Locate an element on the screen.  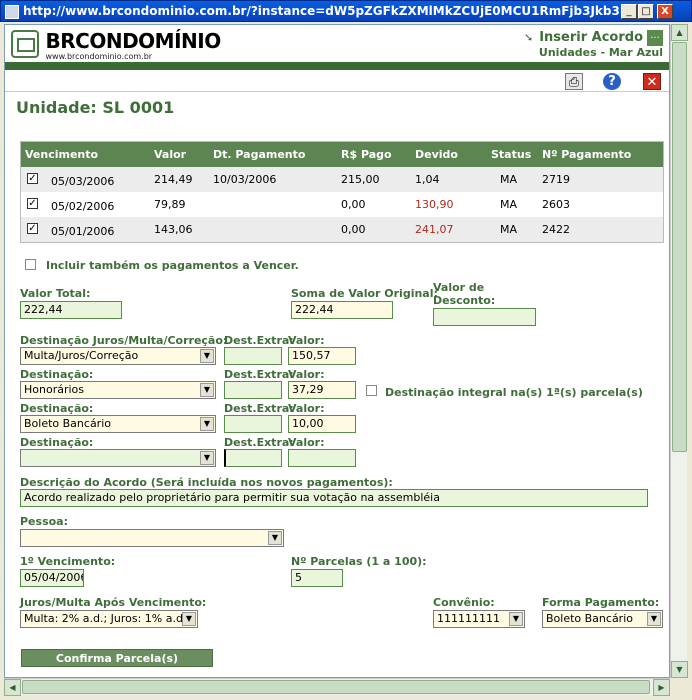
column-header: Vencimento is located at coordinates (62, 154).